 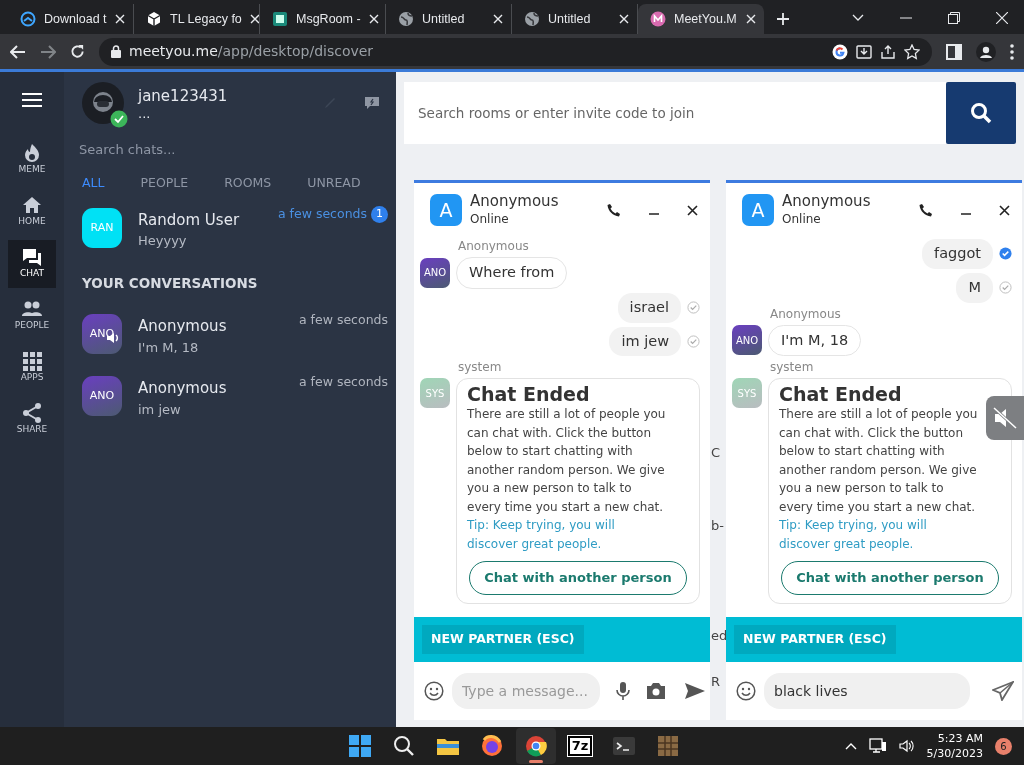 What do you see at coordinates (170, 283) in the screenshot?
I see `section-heading: YOUR CONVERSATIONS` at bounding box center [170, 283].